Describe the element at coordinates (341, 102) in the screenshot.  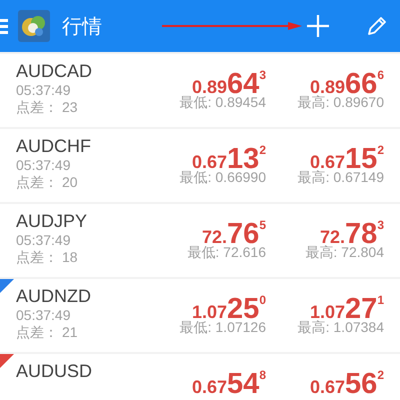
I see `high-price: 最高: 0.89670` at that location.